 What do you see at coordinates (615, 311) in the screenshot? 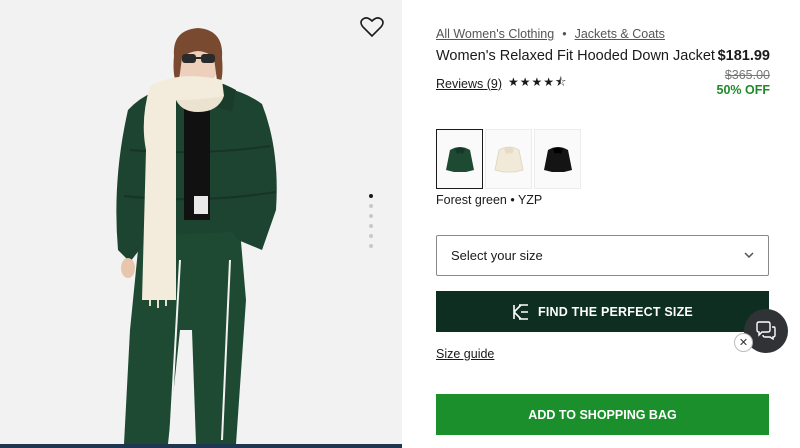
I see `find-perfect-size-label: FIND THE PERFECT SIZE` at bounding box center [615, 311].